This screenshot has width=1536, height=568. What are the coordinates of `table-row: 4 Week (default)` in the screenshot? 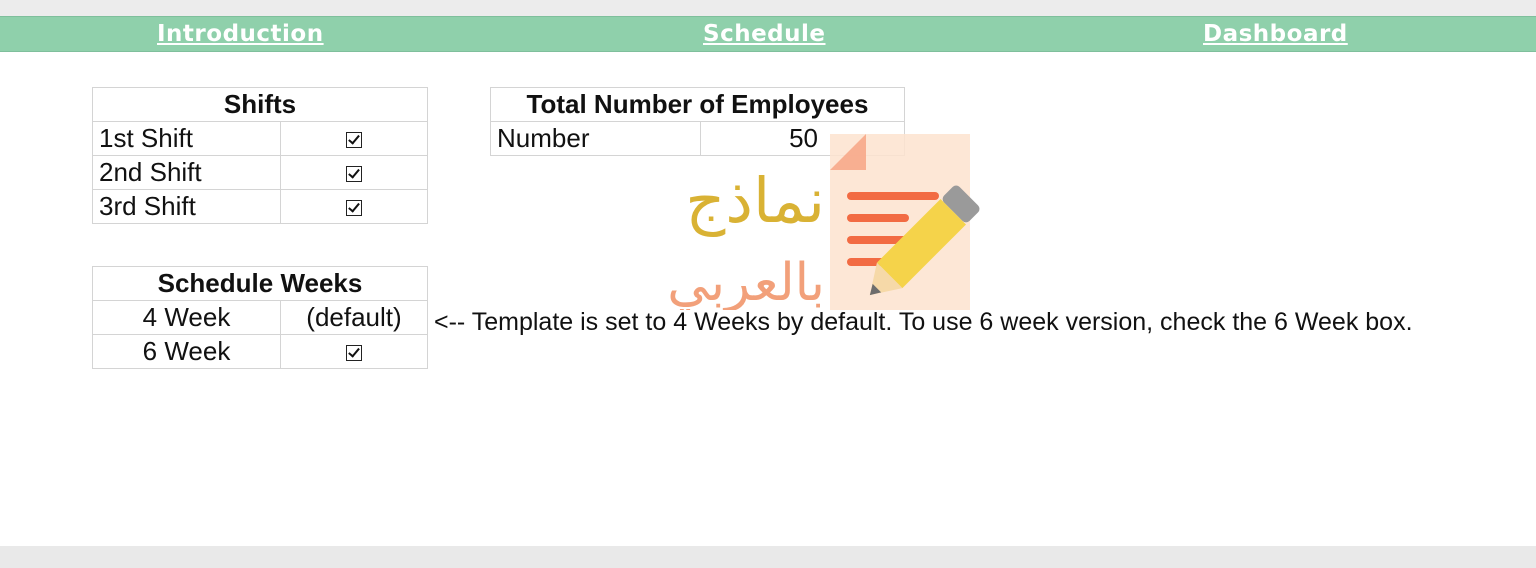 It's located at (260, 317).